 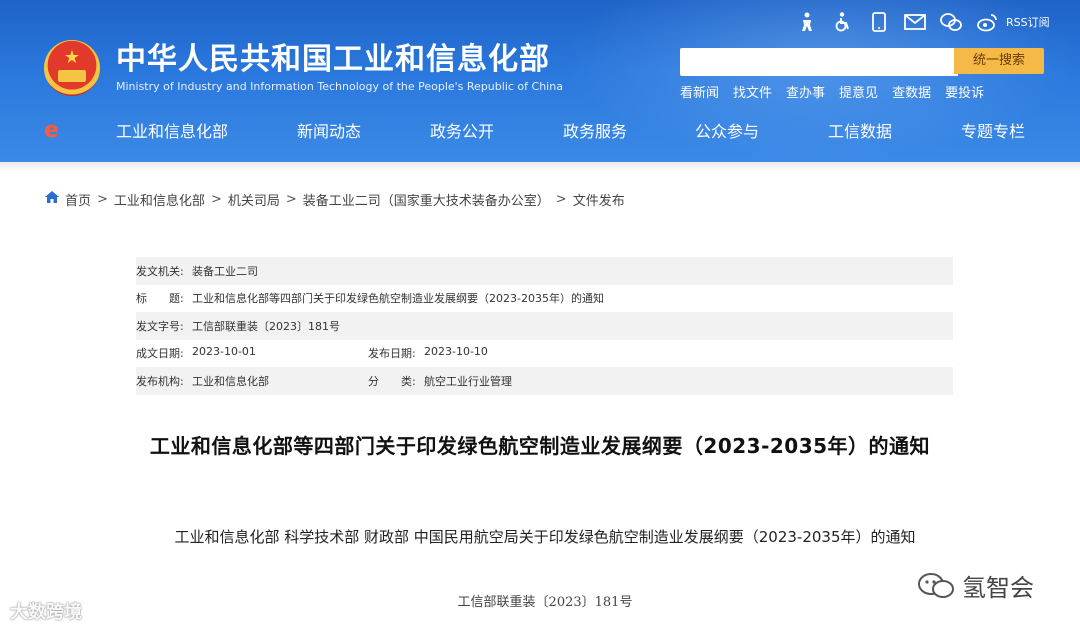 I want to click on breadcrumb-file-release: 文件发布, so click(x=599, y=199).